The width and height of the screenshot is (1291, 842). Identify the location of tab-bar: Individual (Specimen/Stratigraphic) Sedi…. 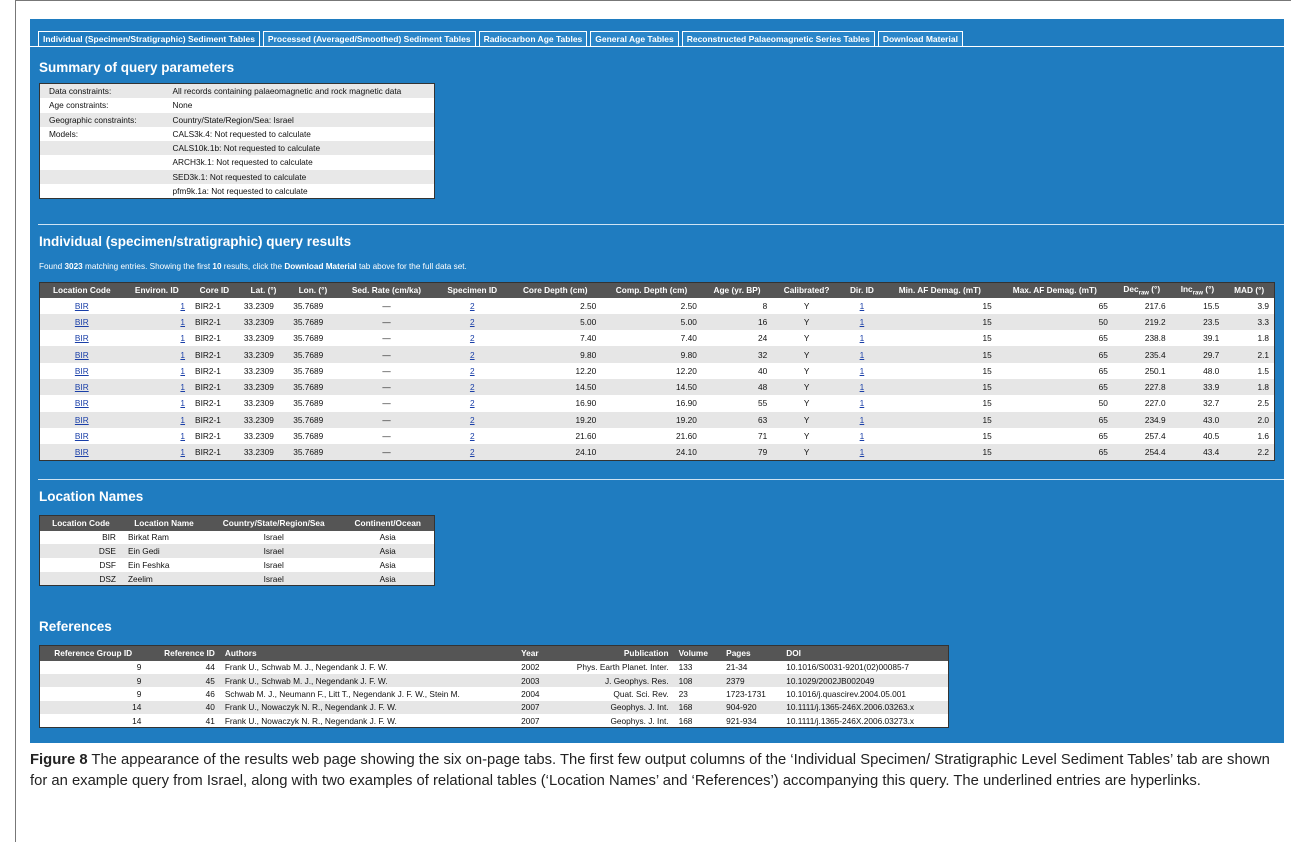
(500, 39).